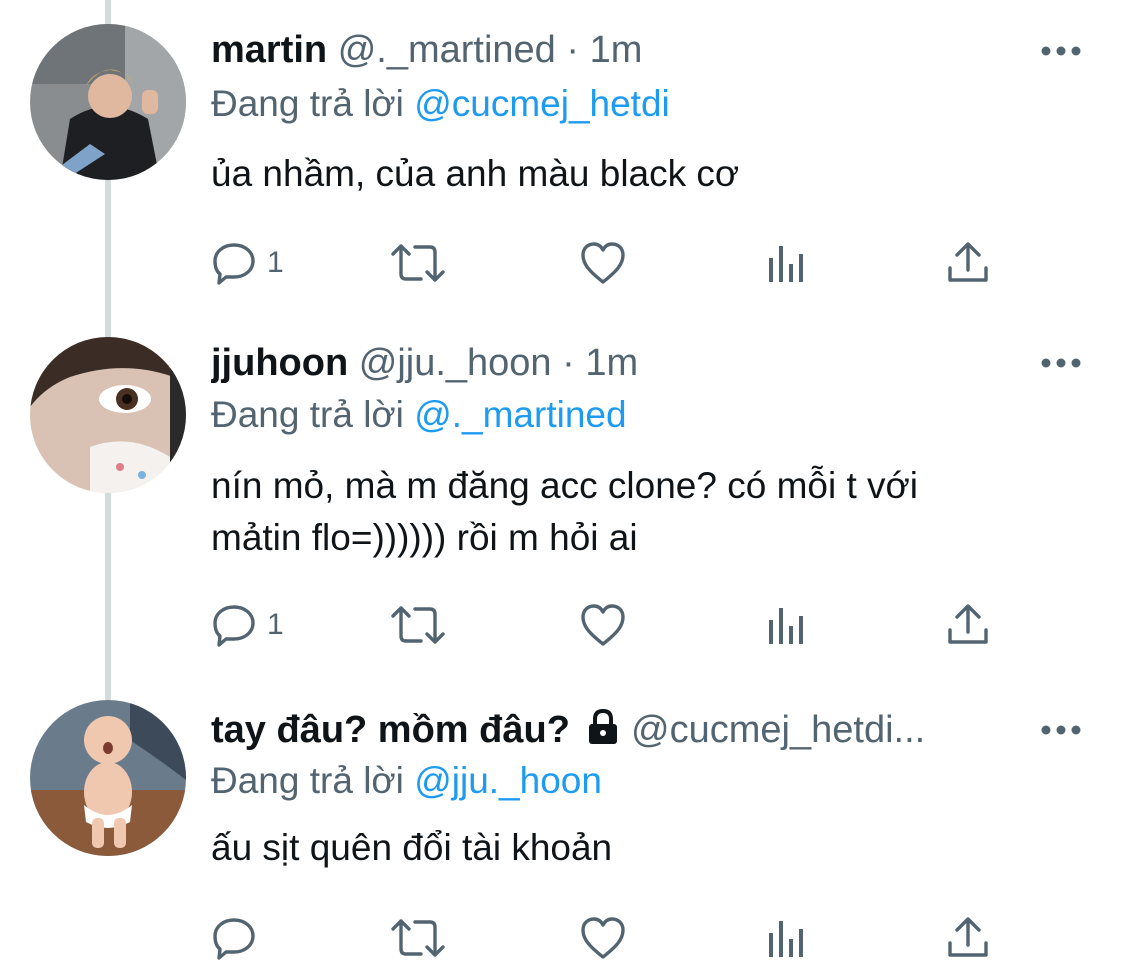  Describe the element at coordinates (406, 781) in the screenshot. I see `replying-to: Đang trả lời @jju._hoon` at that location.